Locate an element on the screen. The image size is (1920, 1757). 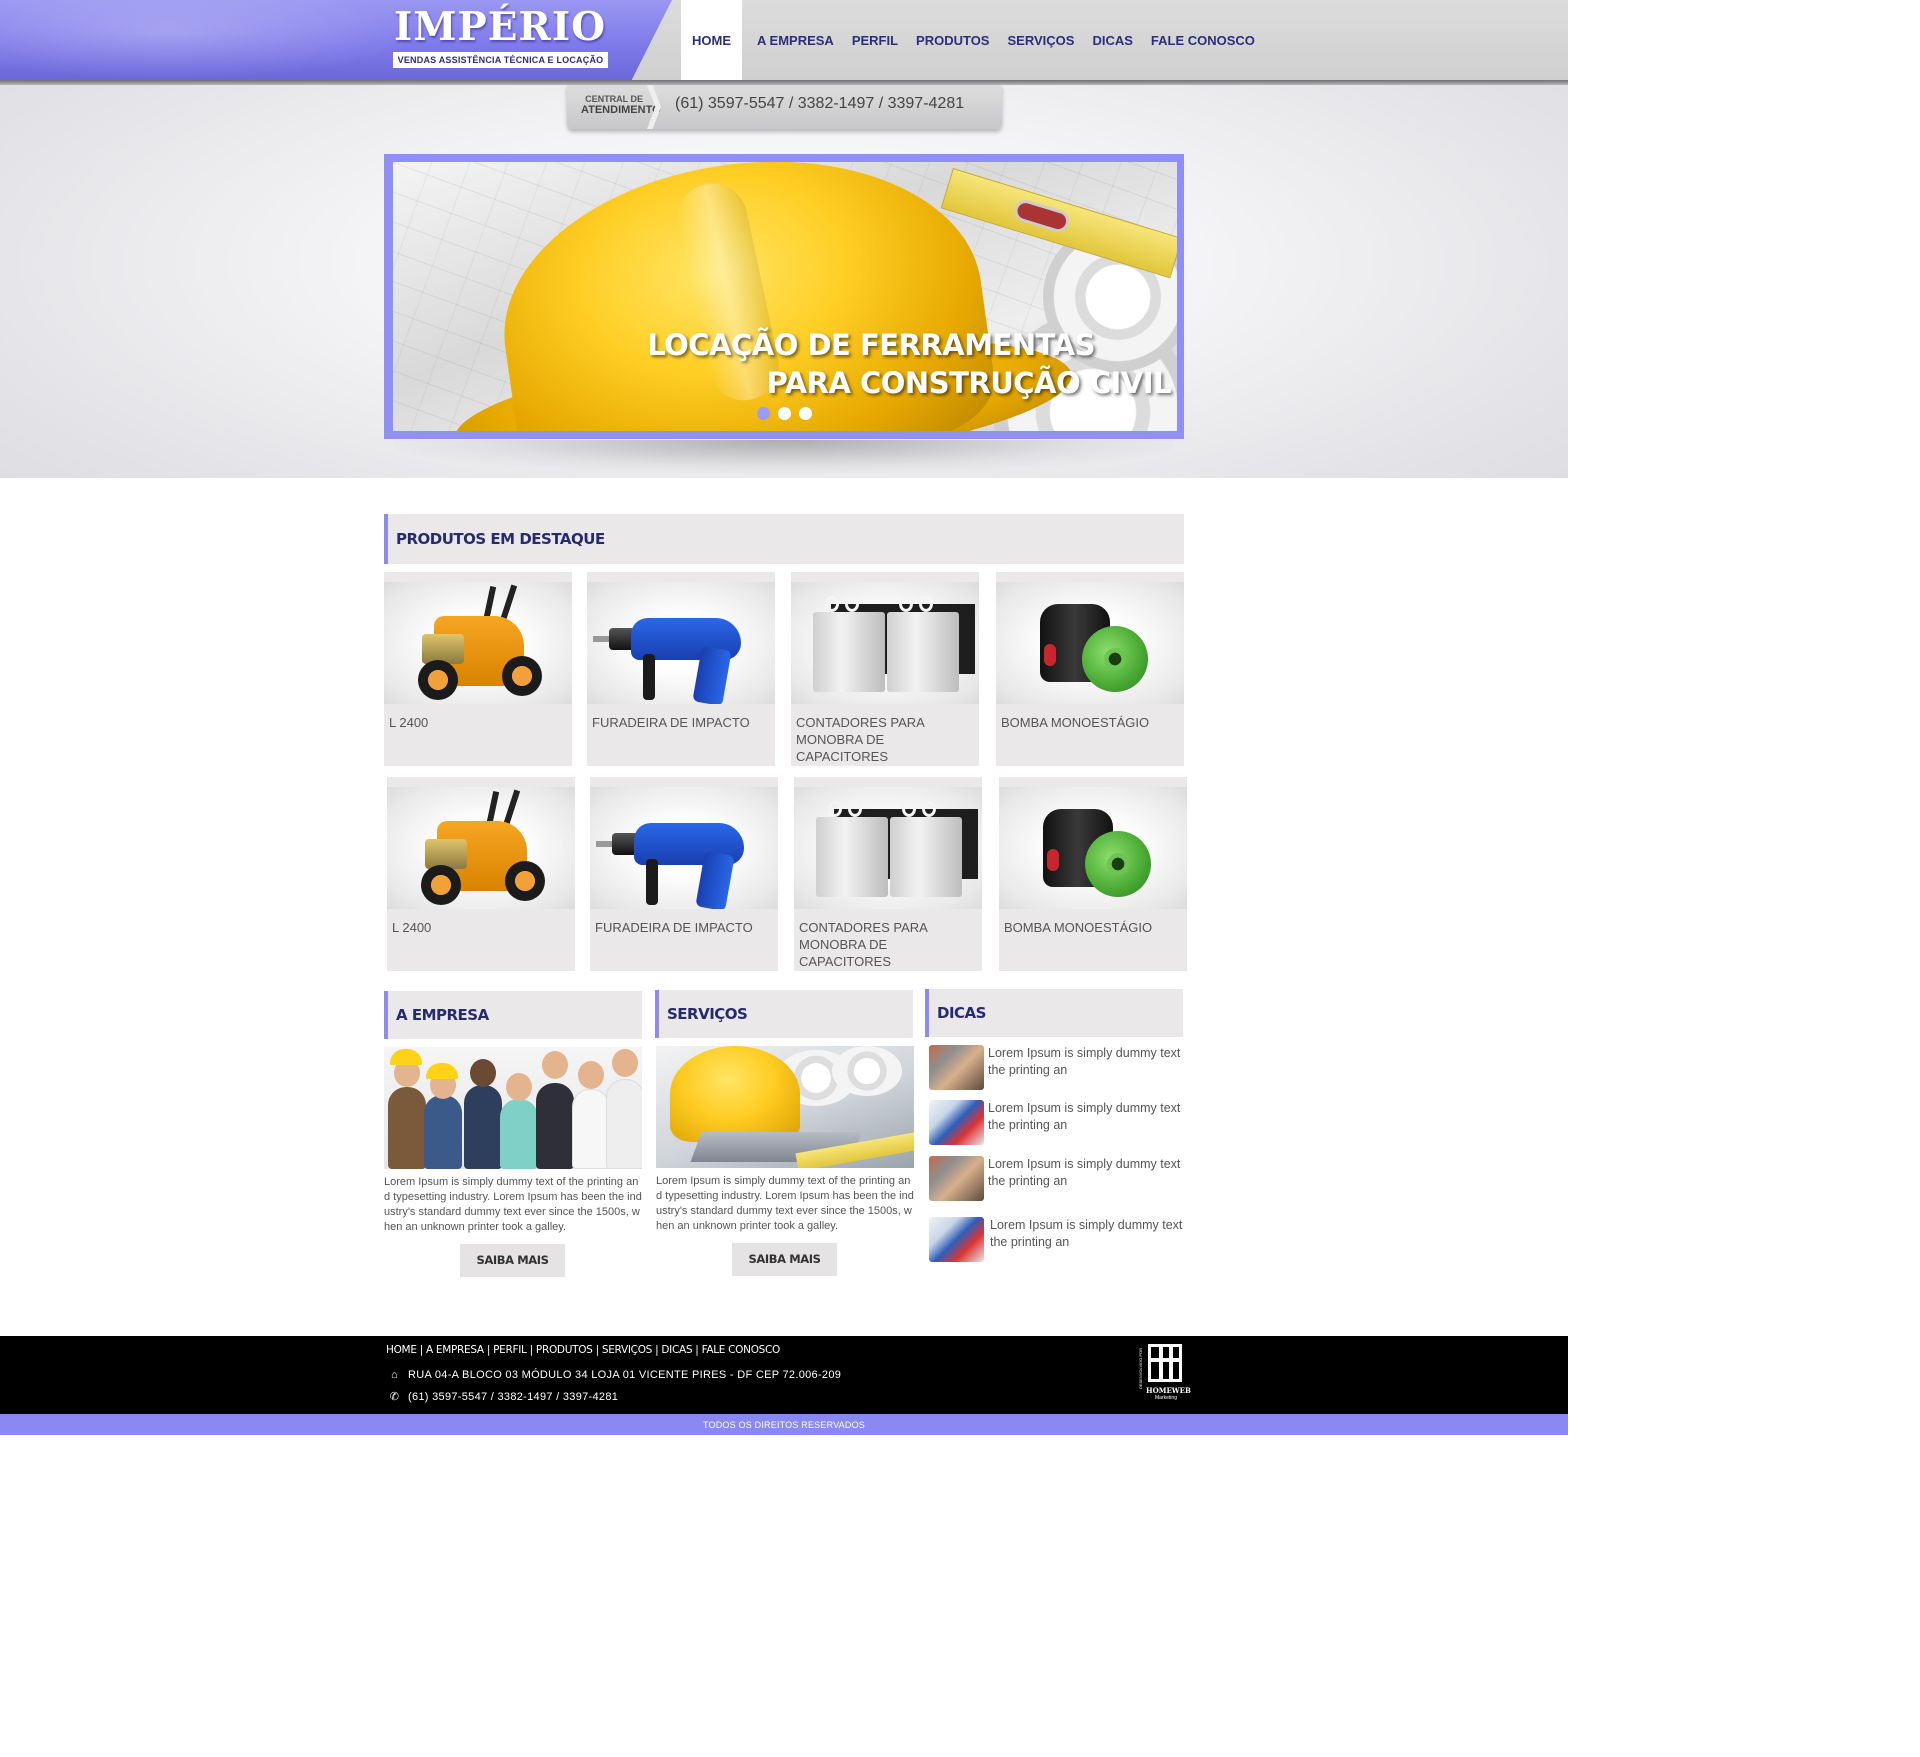
level-vial is located at coordinates (1041, 216).